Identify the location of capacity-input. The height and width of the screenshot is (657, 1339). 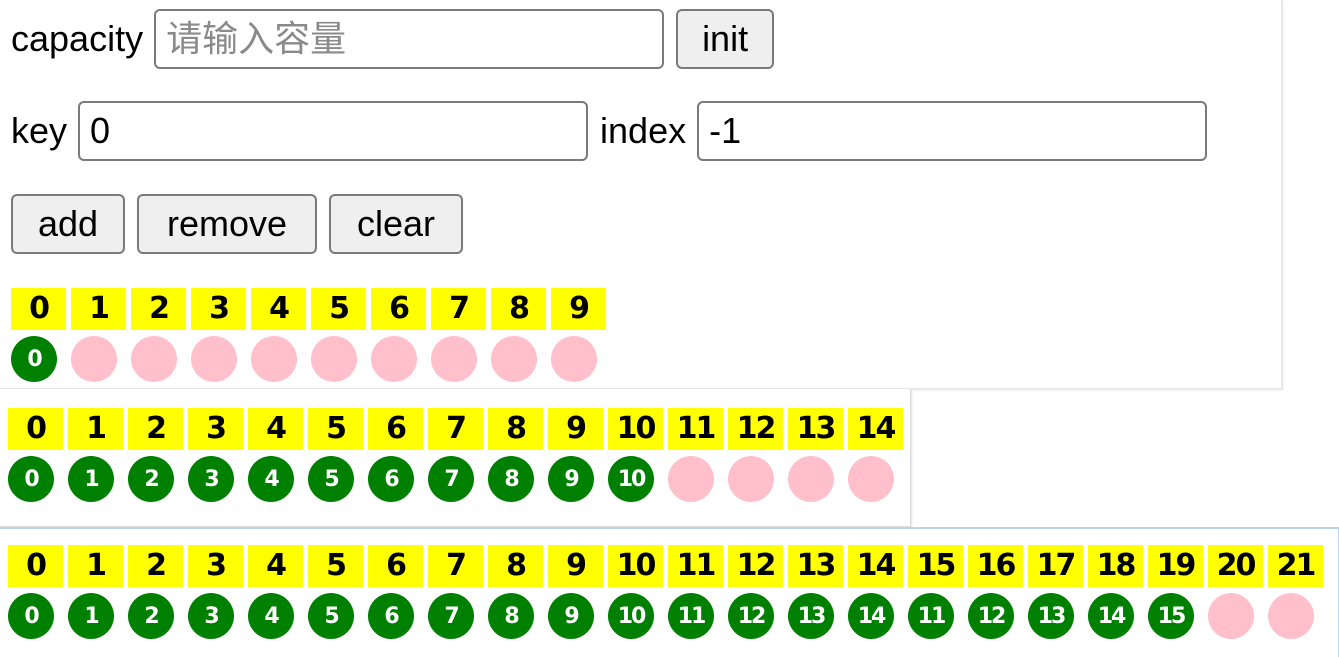
(409, 39).